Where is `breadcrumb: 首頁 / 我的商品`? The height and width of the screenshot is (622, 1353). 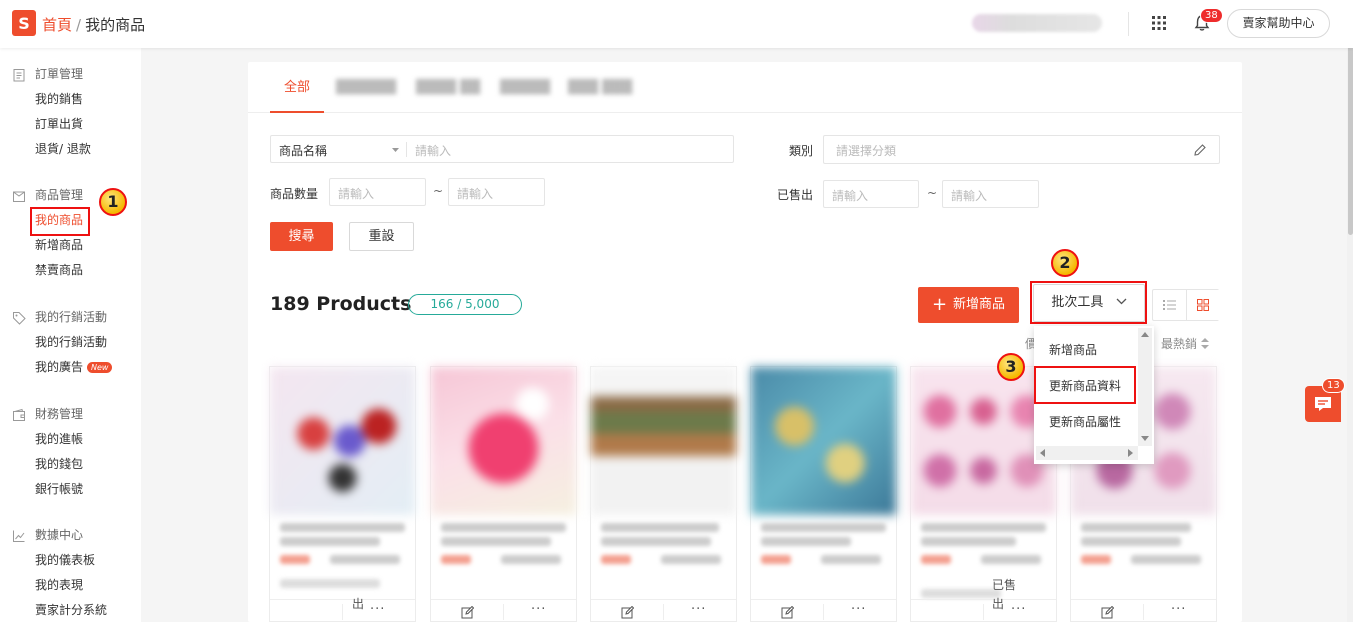 breadcrumb: 首頁 / 我的商品 is located at coordinates (93, 24).